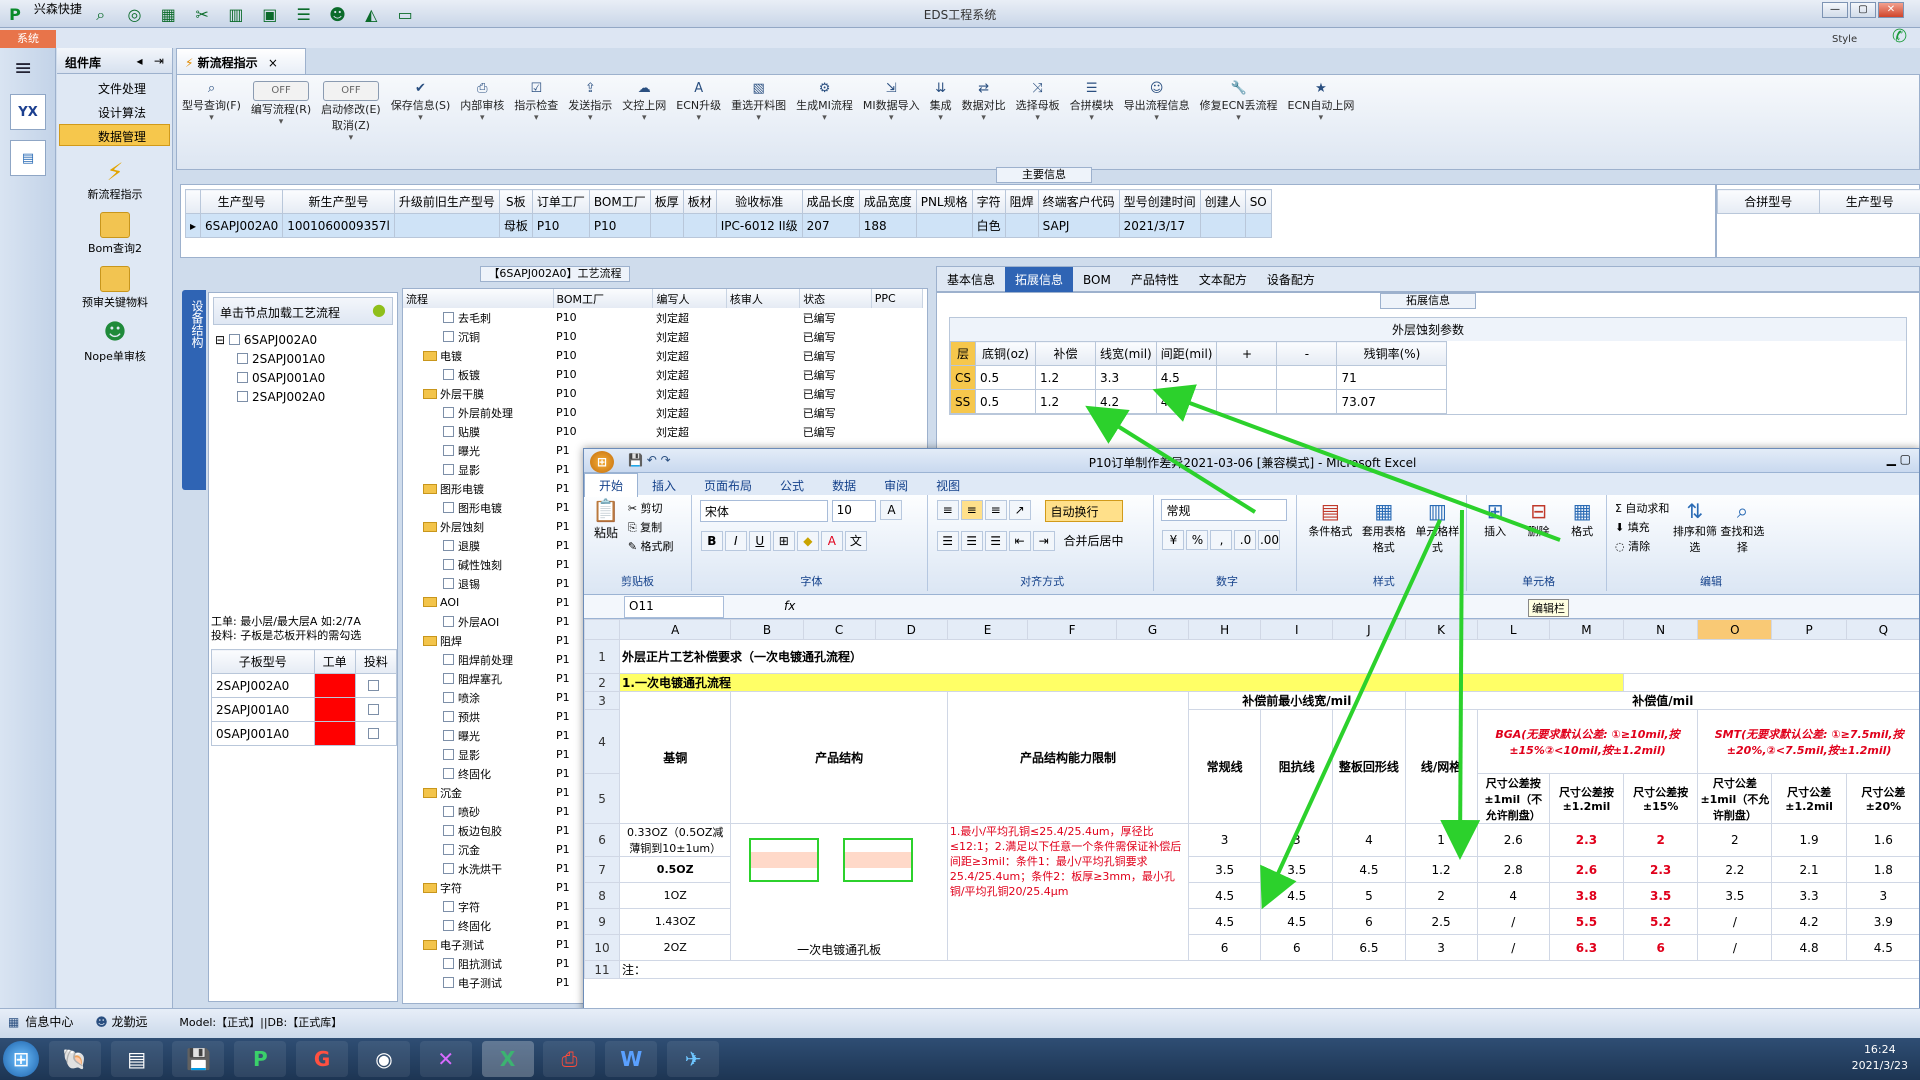  What do you see at coordinates (74, 1059) in the screenshot?
I see `taskbar-shell-icon: 🐚` at bounding box center [74, 1059].